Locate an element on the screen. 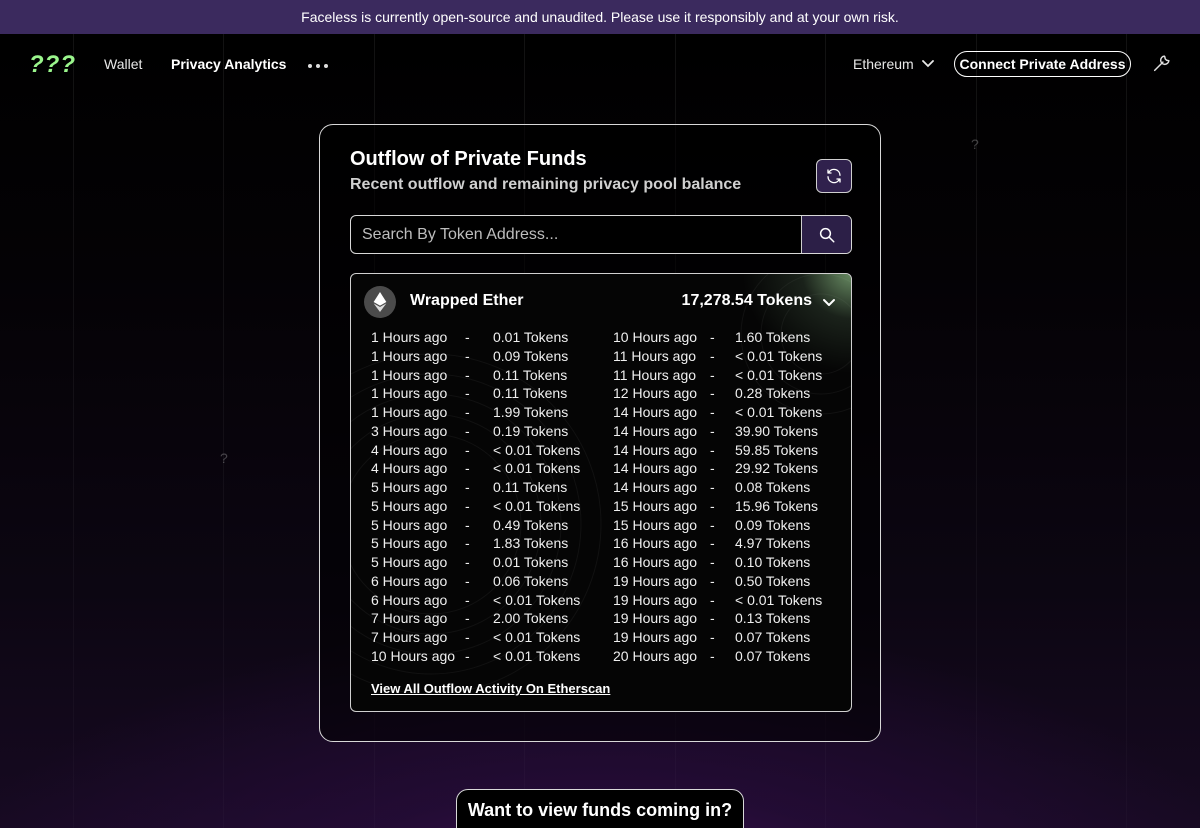 This screenshot has height=828, width=1200. nav-link-privacy-analytics: Privacy Analytics is located at coordinates (228, 64).